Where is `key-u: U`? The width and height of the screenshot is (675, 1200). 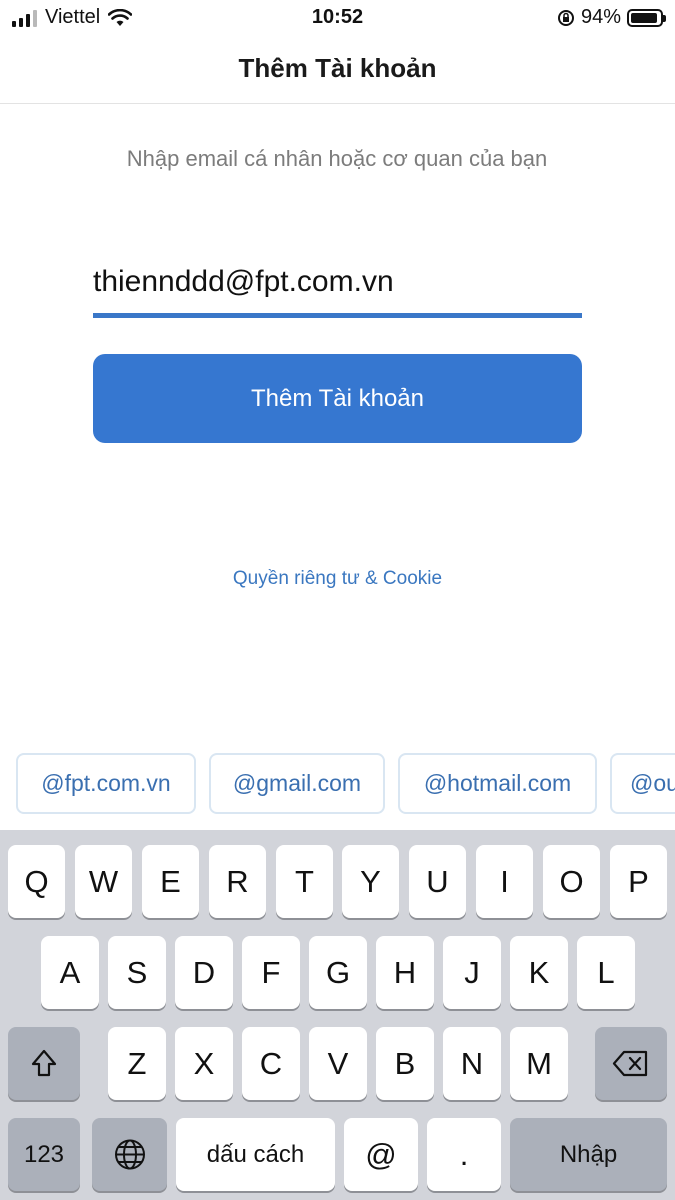
key-u: U is located at coordinates (437, 881).